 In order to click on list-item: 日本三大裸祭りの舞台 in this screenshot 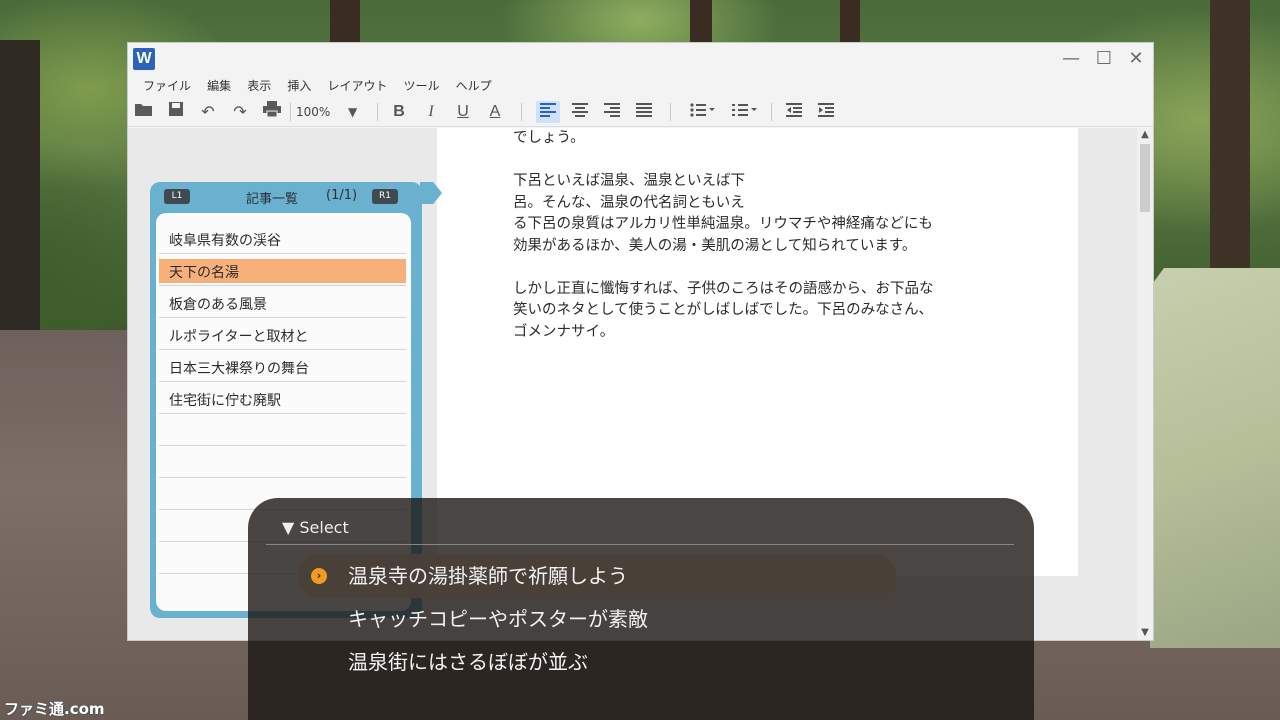, I will do `click(282, 367)`.